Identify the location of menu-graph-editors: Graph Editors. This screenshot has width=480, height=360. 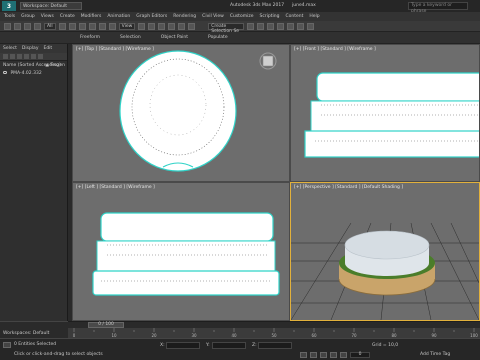
(151, 16).